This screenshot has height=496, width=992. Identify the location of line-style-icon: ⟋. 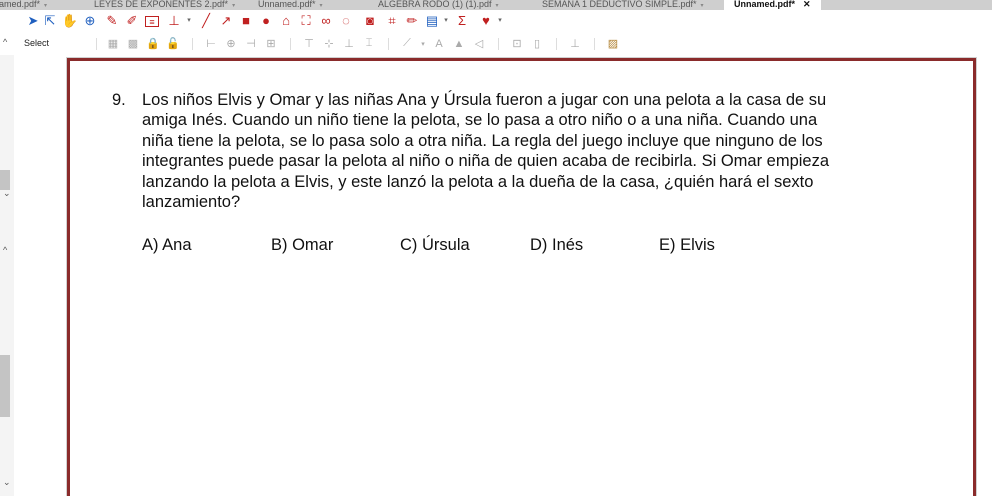
(407, 43).